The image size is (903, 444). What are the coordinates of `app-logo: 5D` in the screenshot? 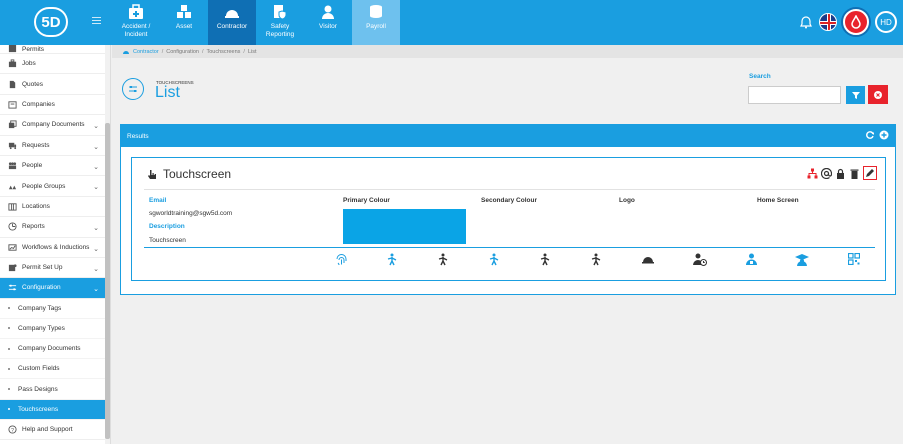 It's located at (51, 22).